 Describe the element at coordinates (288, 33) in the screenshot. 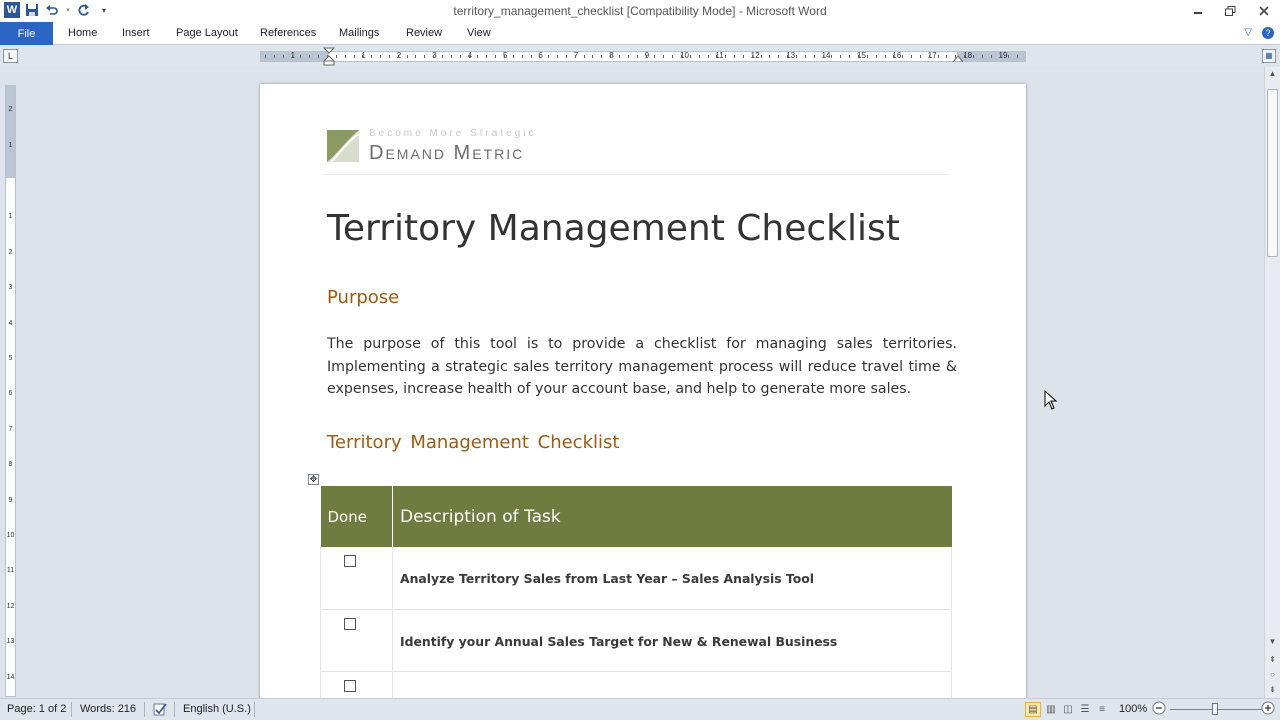

I see `tab-references: References` at that location.